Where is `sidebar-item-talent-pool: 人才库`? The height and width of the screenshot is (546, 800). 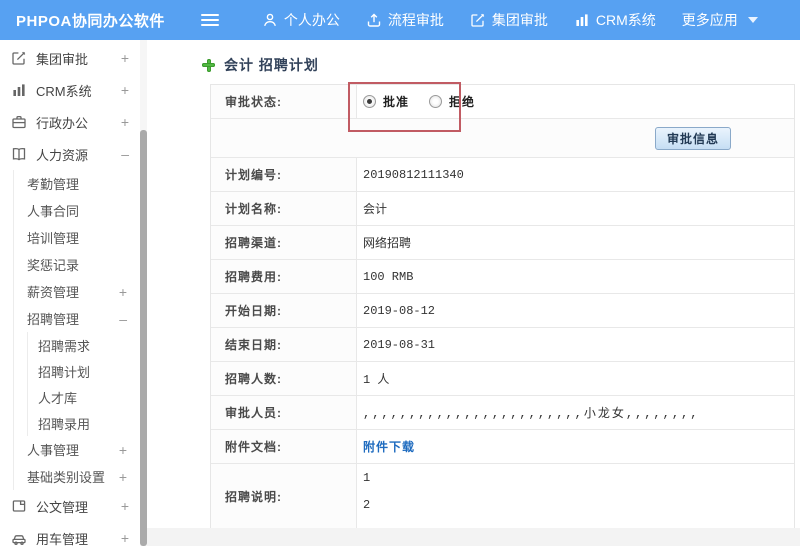
sidebar-item-talent-pool: 人才库 is located at coordinates (87, 397).